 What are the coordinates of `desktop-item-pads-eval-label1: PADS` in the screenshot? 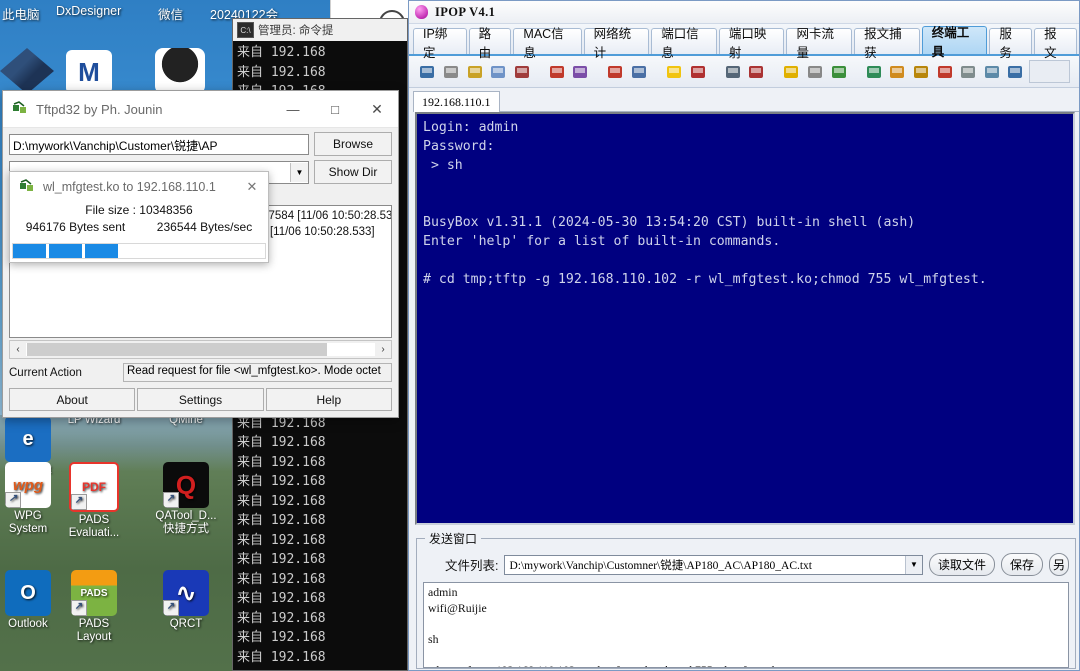 It's located at (94, 520).